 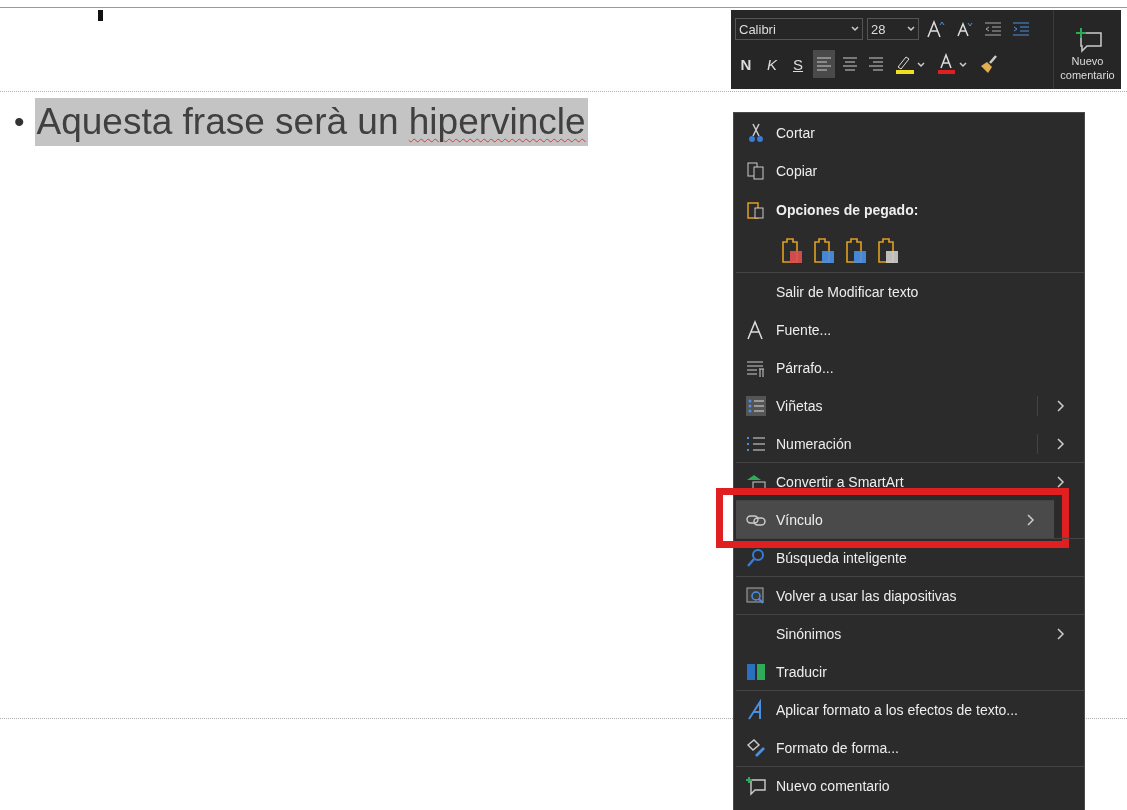 What do you see at coordinates (910, 557) in the screenshot?
I see `menu-item: Búsqueda inteligente` at bounding box center [910, 557].